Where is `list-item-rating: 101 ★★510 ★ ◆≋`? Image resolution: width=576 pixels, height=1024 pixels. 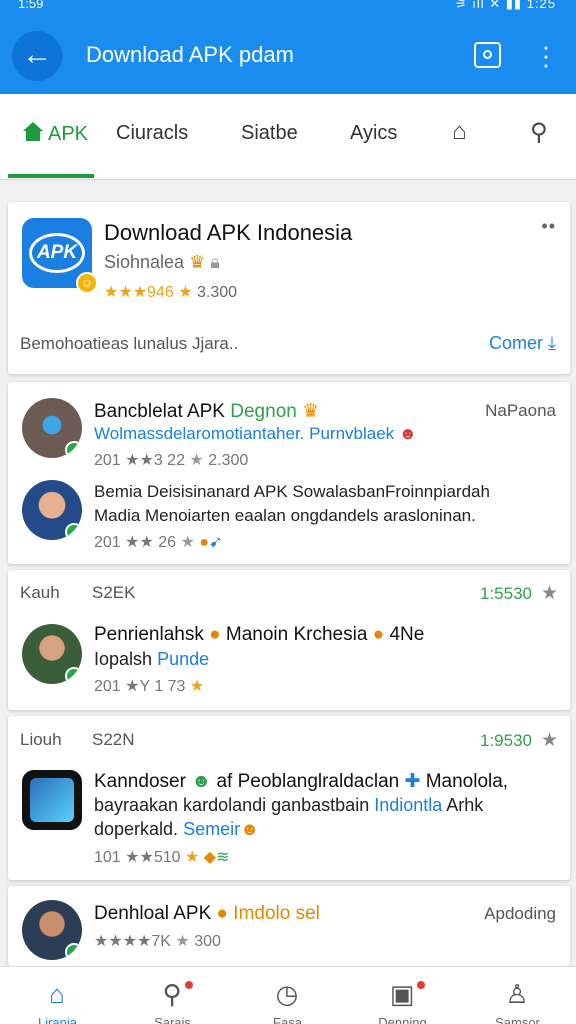 list-item-rating: 101 ★★510 ★ ◆≋ is located at coordinates (162, 857).